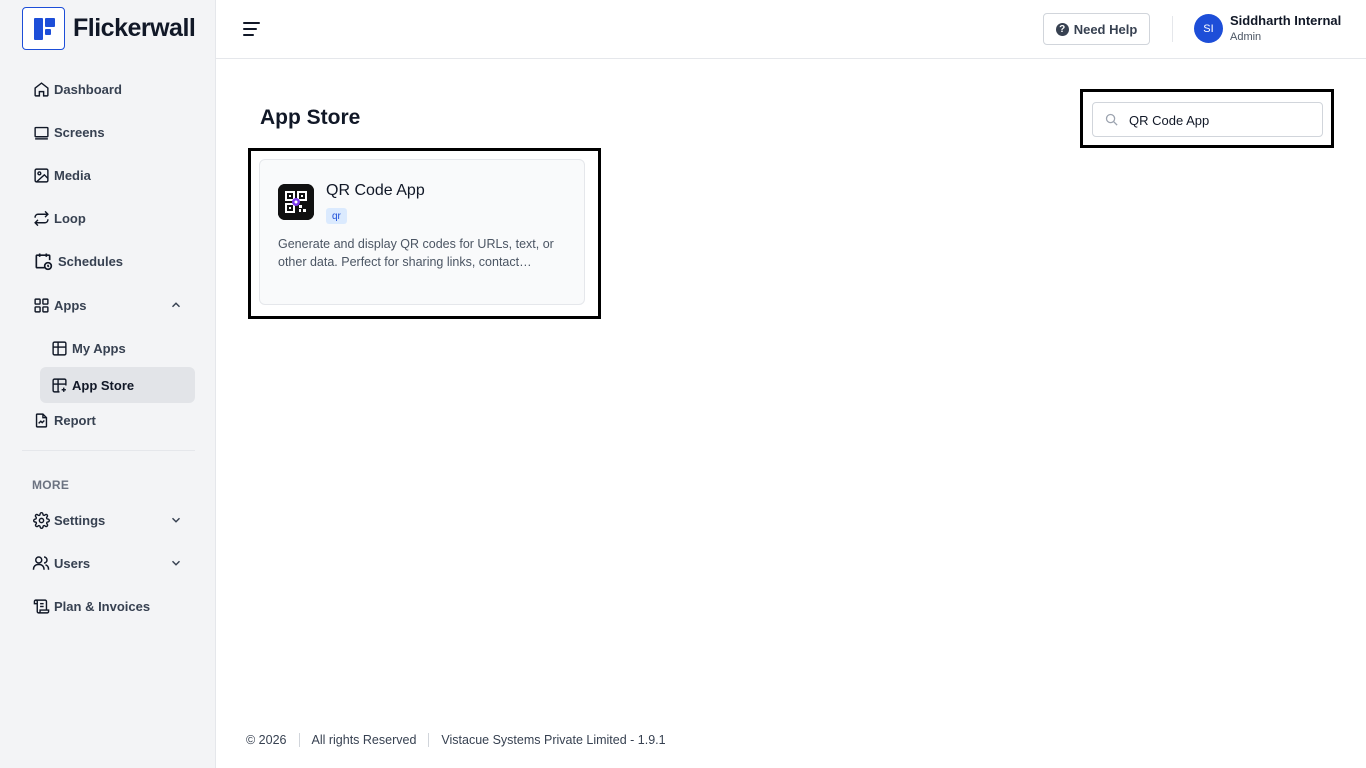  What do you see at coordinates (72, 175) in the screenshot?
I see `sidebar-item-label: Media` at bounding box center [72, 175].